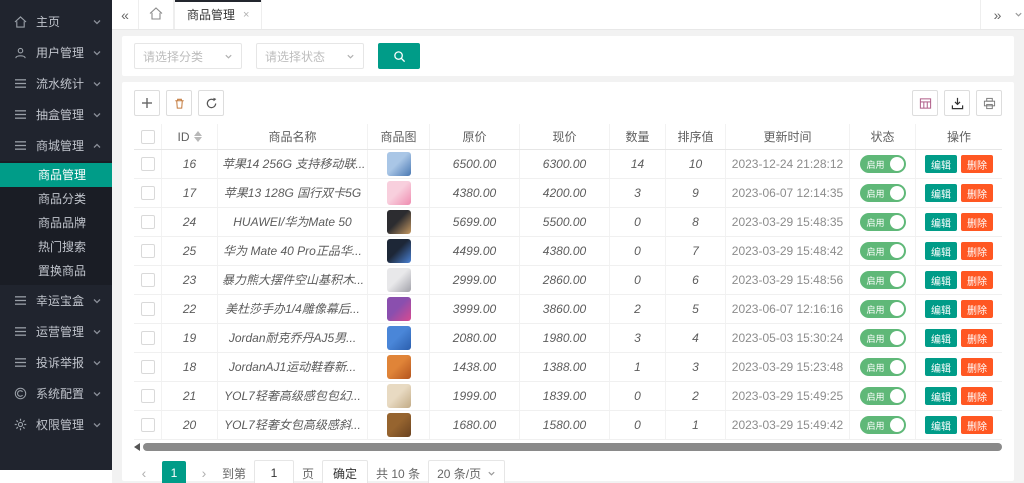 This screenshot has width=1024, height=483. I want to click on refresh-button, so click(211, 103).